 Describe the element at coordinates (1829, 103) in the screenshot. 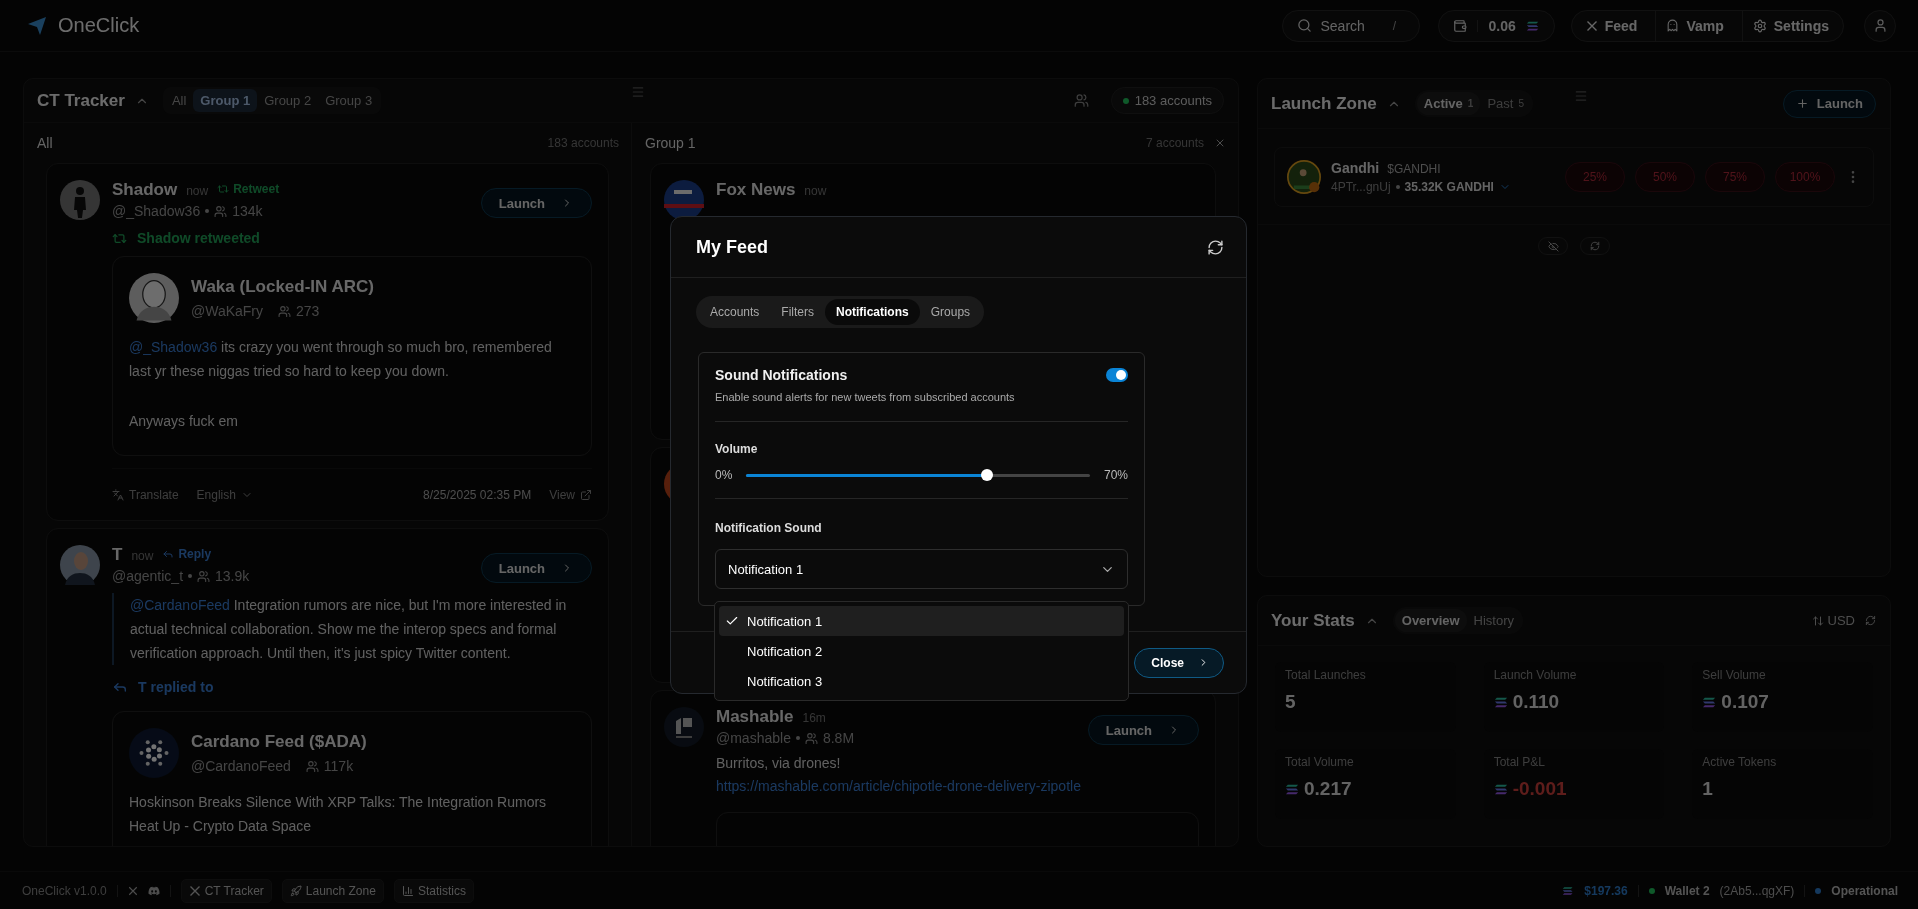

I see `new-launch-button: Launch` at that location.